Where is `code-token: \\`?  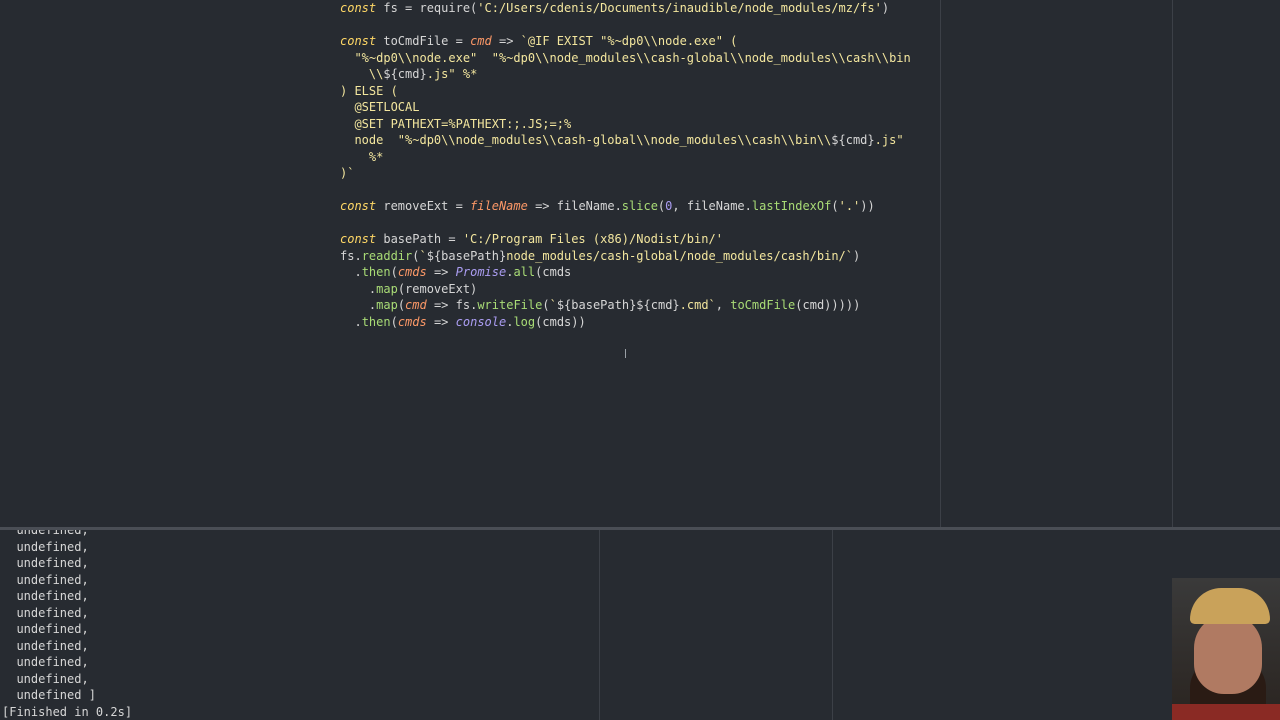
code-token: \\ is located at coordinates (362, 74).